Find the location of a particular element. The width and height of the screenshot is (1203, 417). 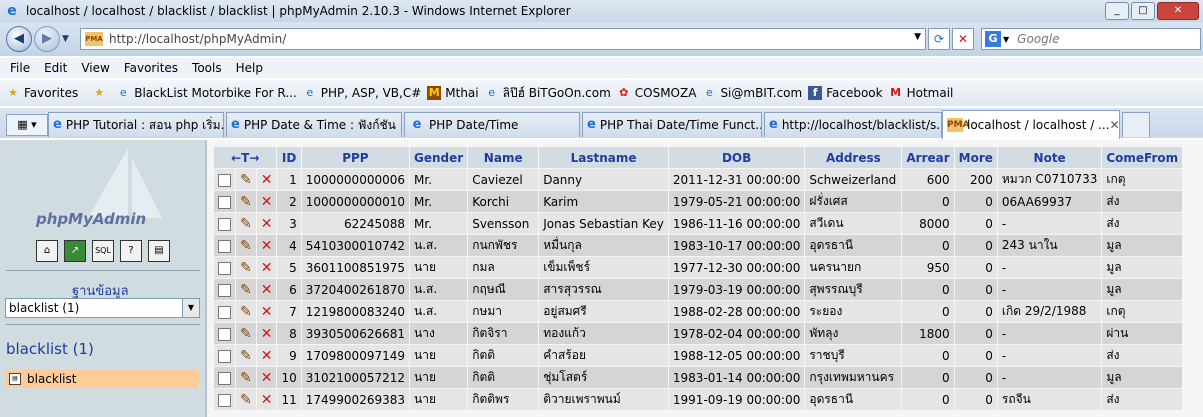

menu-file: File is located at coordinates (20, 68).